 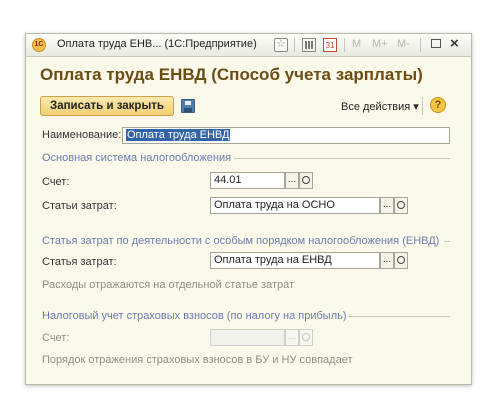 I want to click on name-label: Наименование:, so click(x=82, y=135).